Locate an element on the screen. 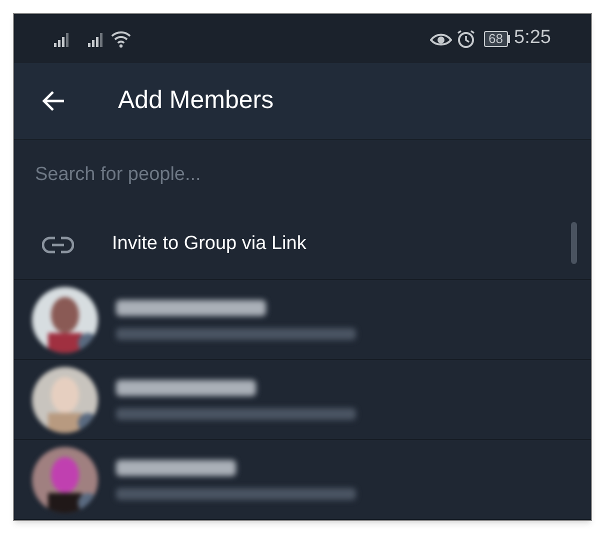 The width and height of the screenshot is (605, 533). back-icon is located at coordinates (54, 101).